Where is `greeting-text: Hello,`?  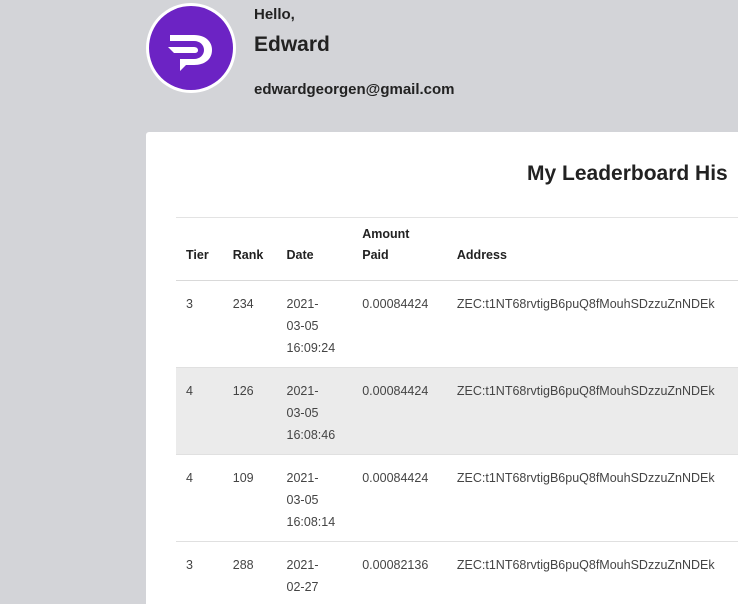
greeting-text: Hello, is located at coordinates (274, 14).